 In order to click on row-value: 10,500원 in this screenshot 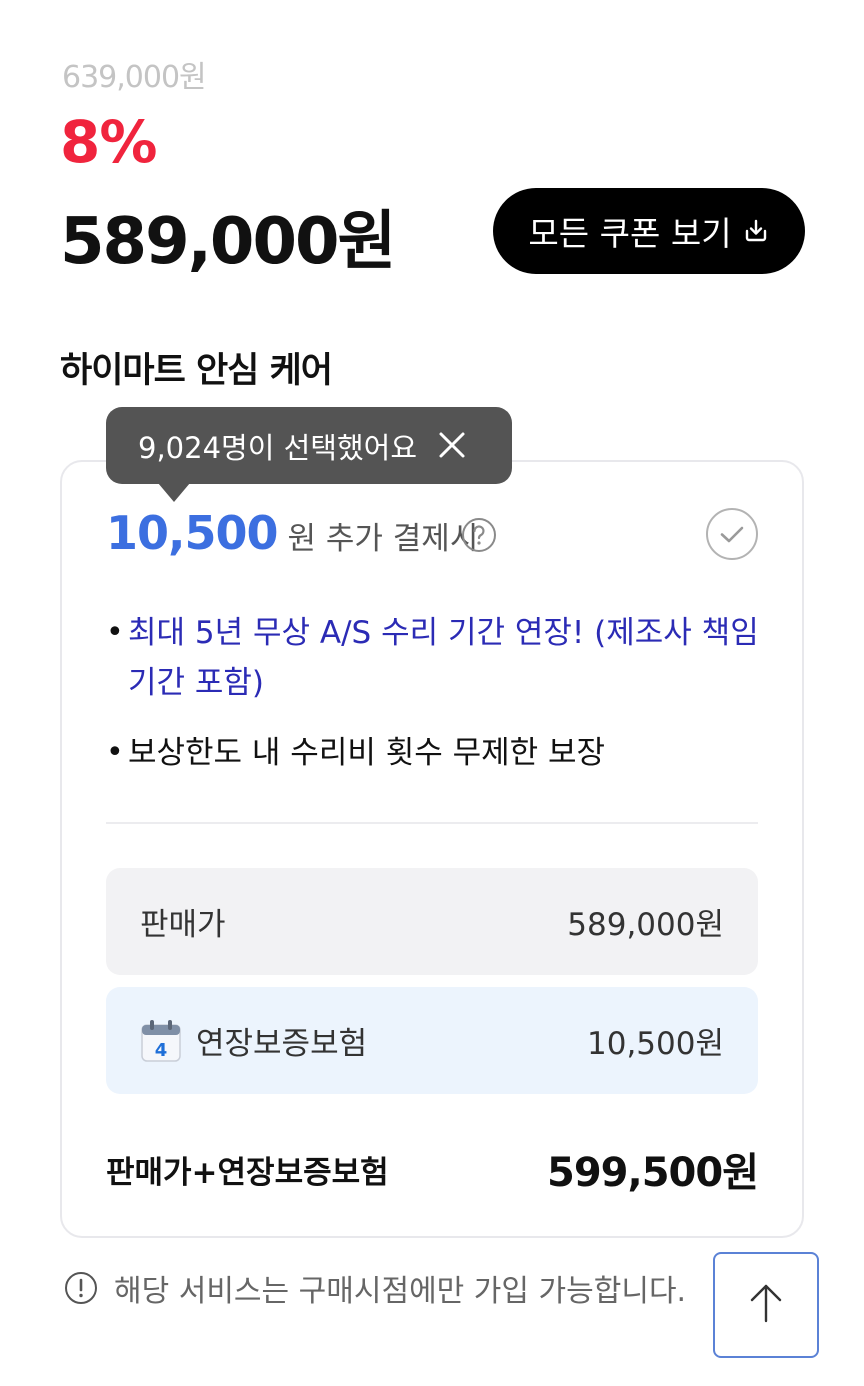, I will do `click(655, 1044)`.